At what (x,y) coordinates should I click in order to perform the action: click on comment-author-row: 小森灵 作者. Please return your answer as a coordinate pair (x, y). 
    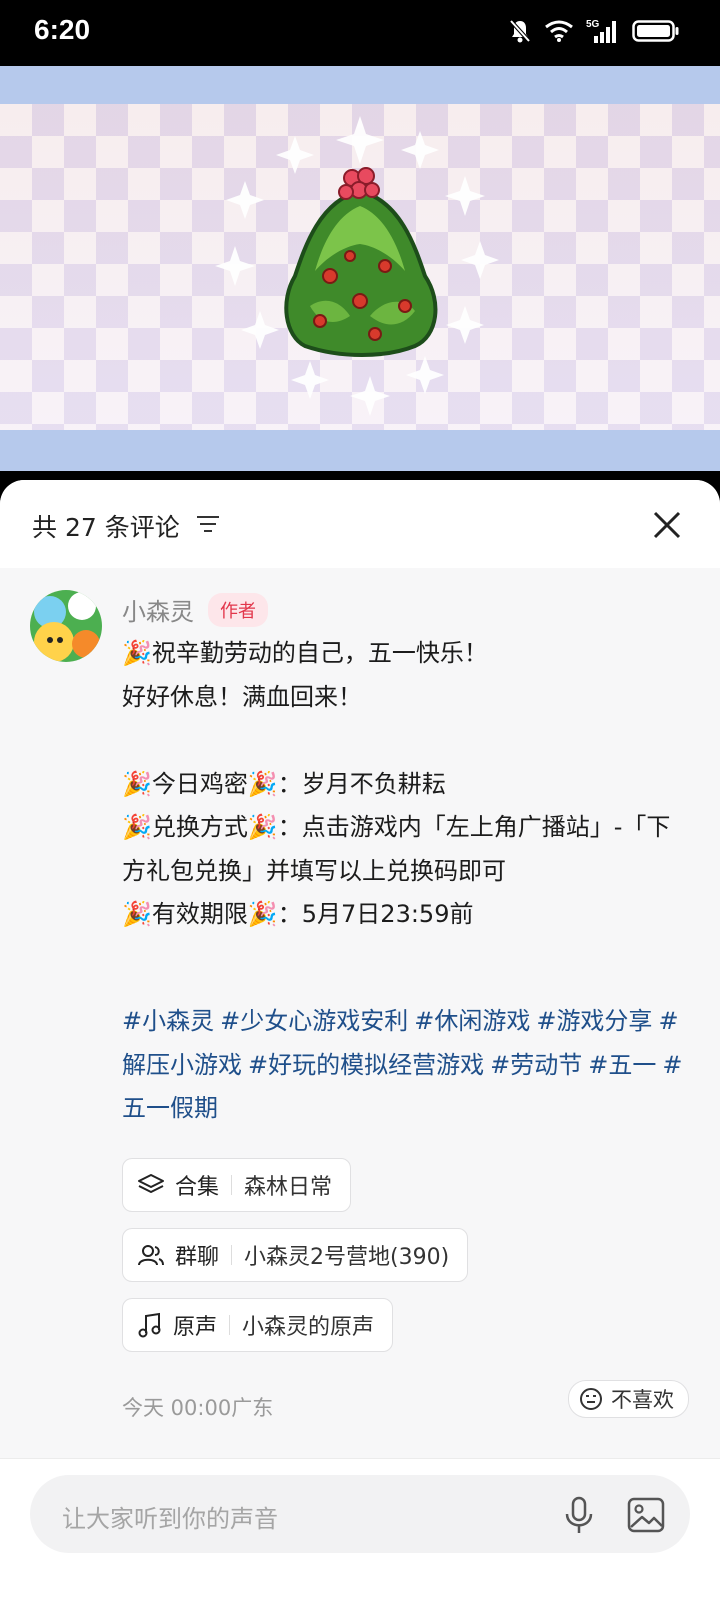
    Looking at the image, I should click on (195, 609).